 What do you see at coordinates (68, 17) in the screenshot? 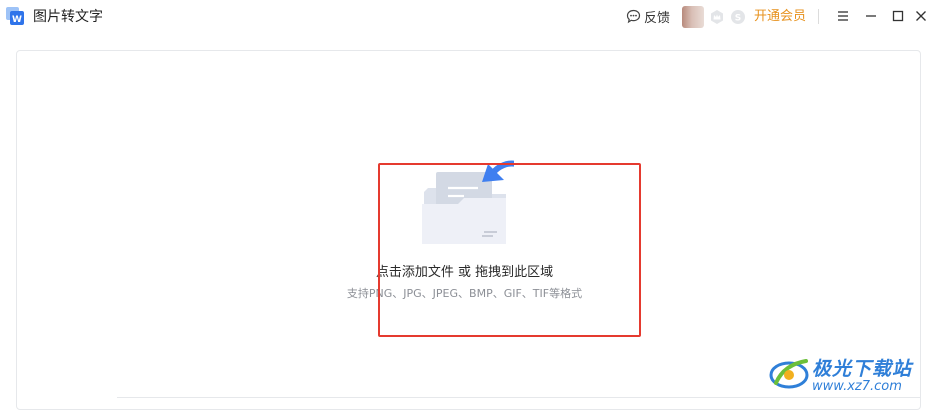
I see `app-title: 图片转文字` at bounding box center [68, 17].